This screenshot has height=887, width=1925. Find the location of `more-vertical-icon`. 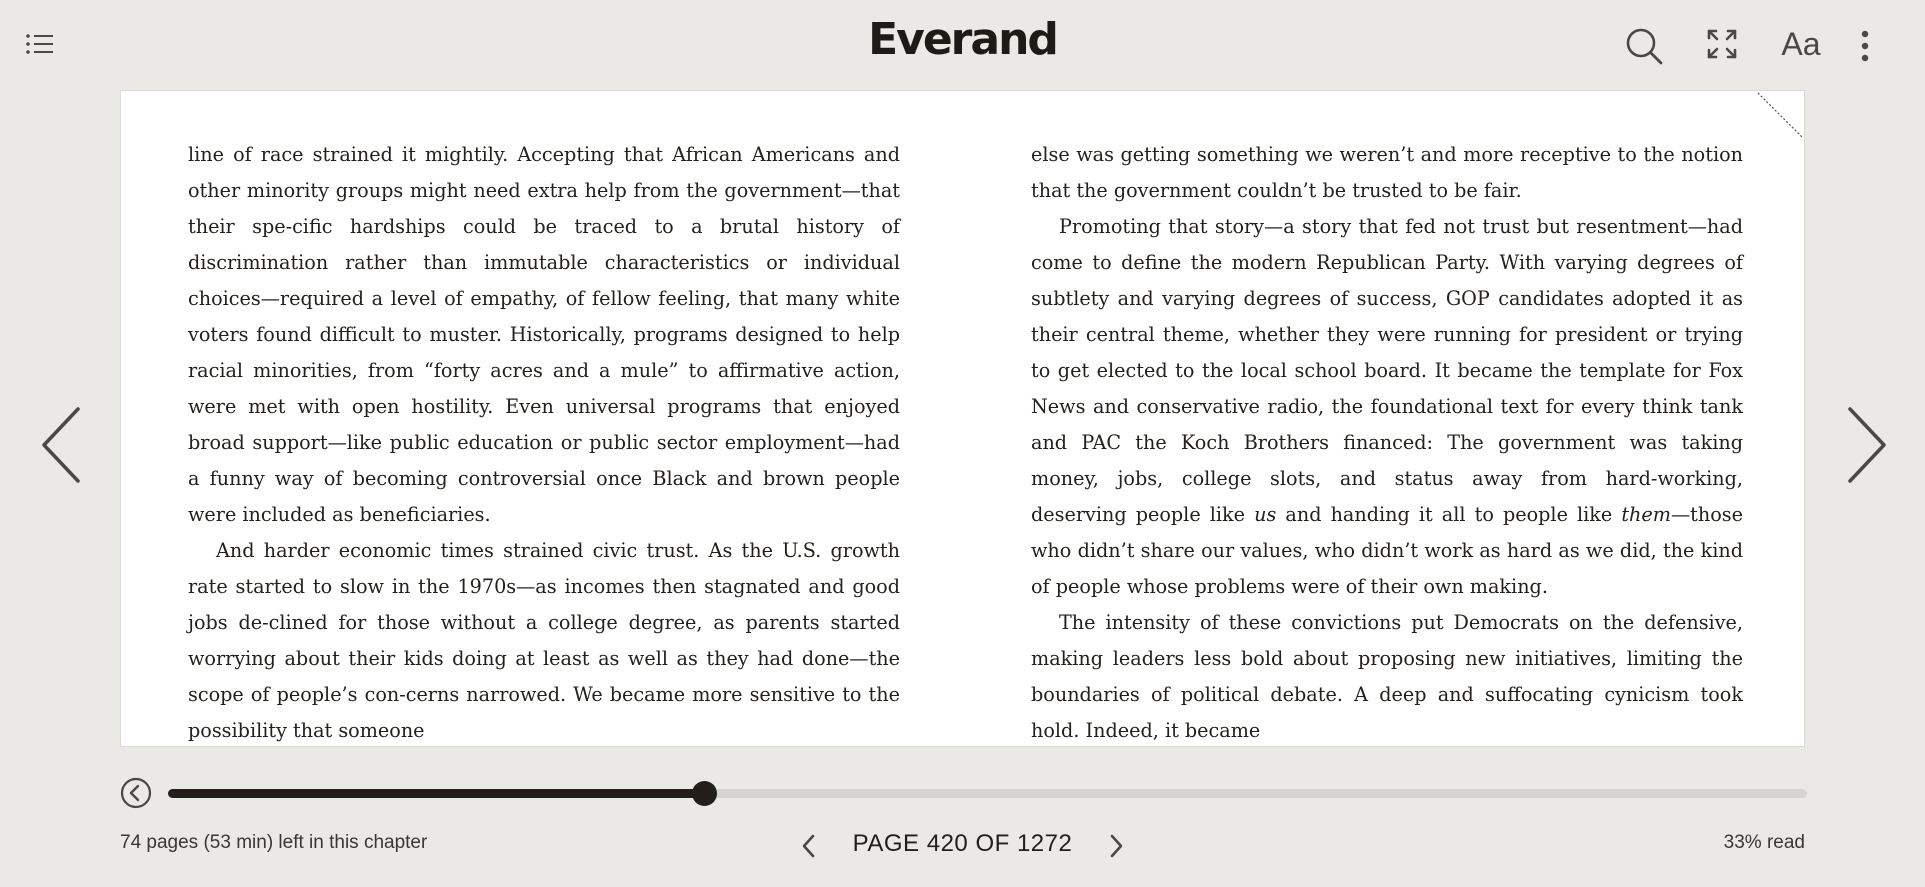

more-vertical-icon is located at coordinates (1865, 46).